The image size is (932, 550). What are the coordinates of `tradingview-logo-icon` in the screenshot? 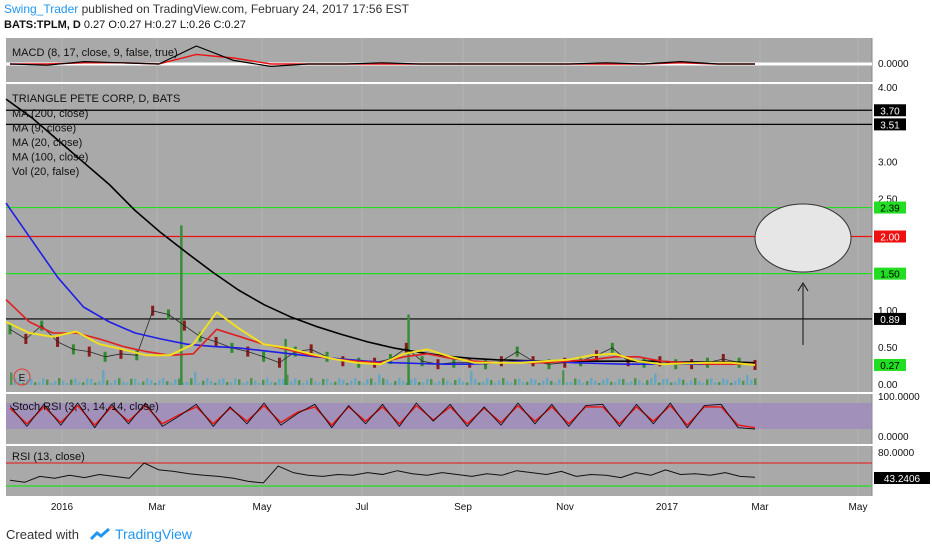 It's located at (99, 534).